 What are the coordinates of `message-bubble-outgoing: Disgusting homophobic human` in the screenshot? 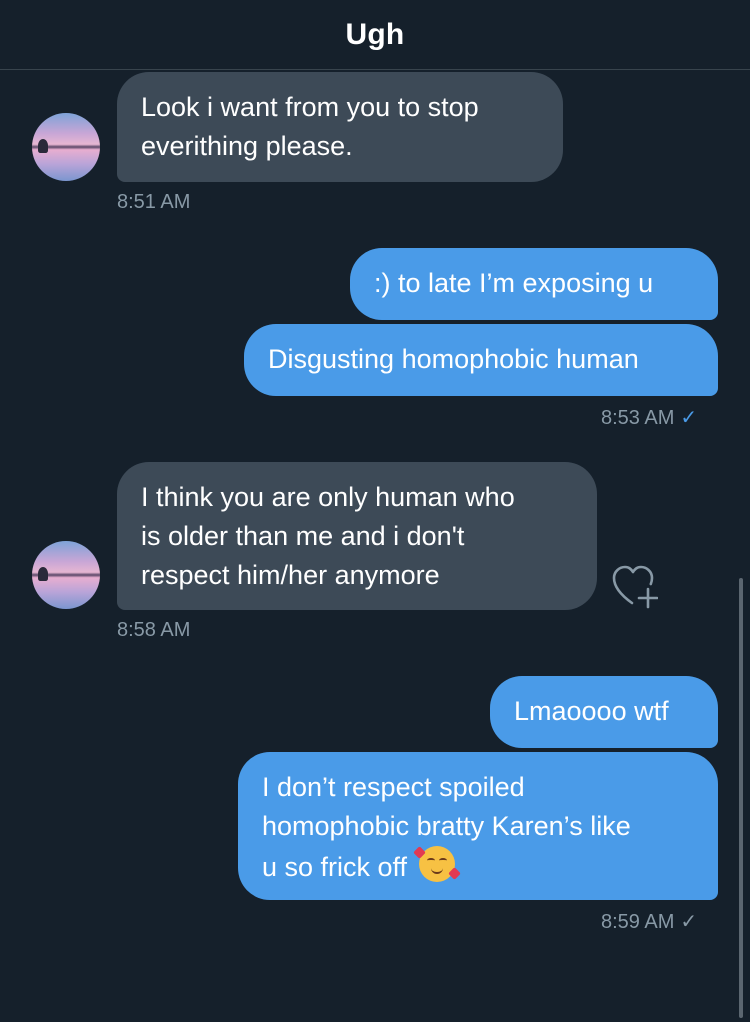 It's located at (481, 360).